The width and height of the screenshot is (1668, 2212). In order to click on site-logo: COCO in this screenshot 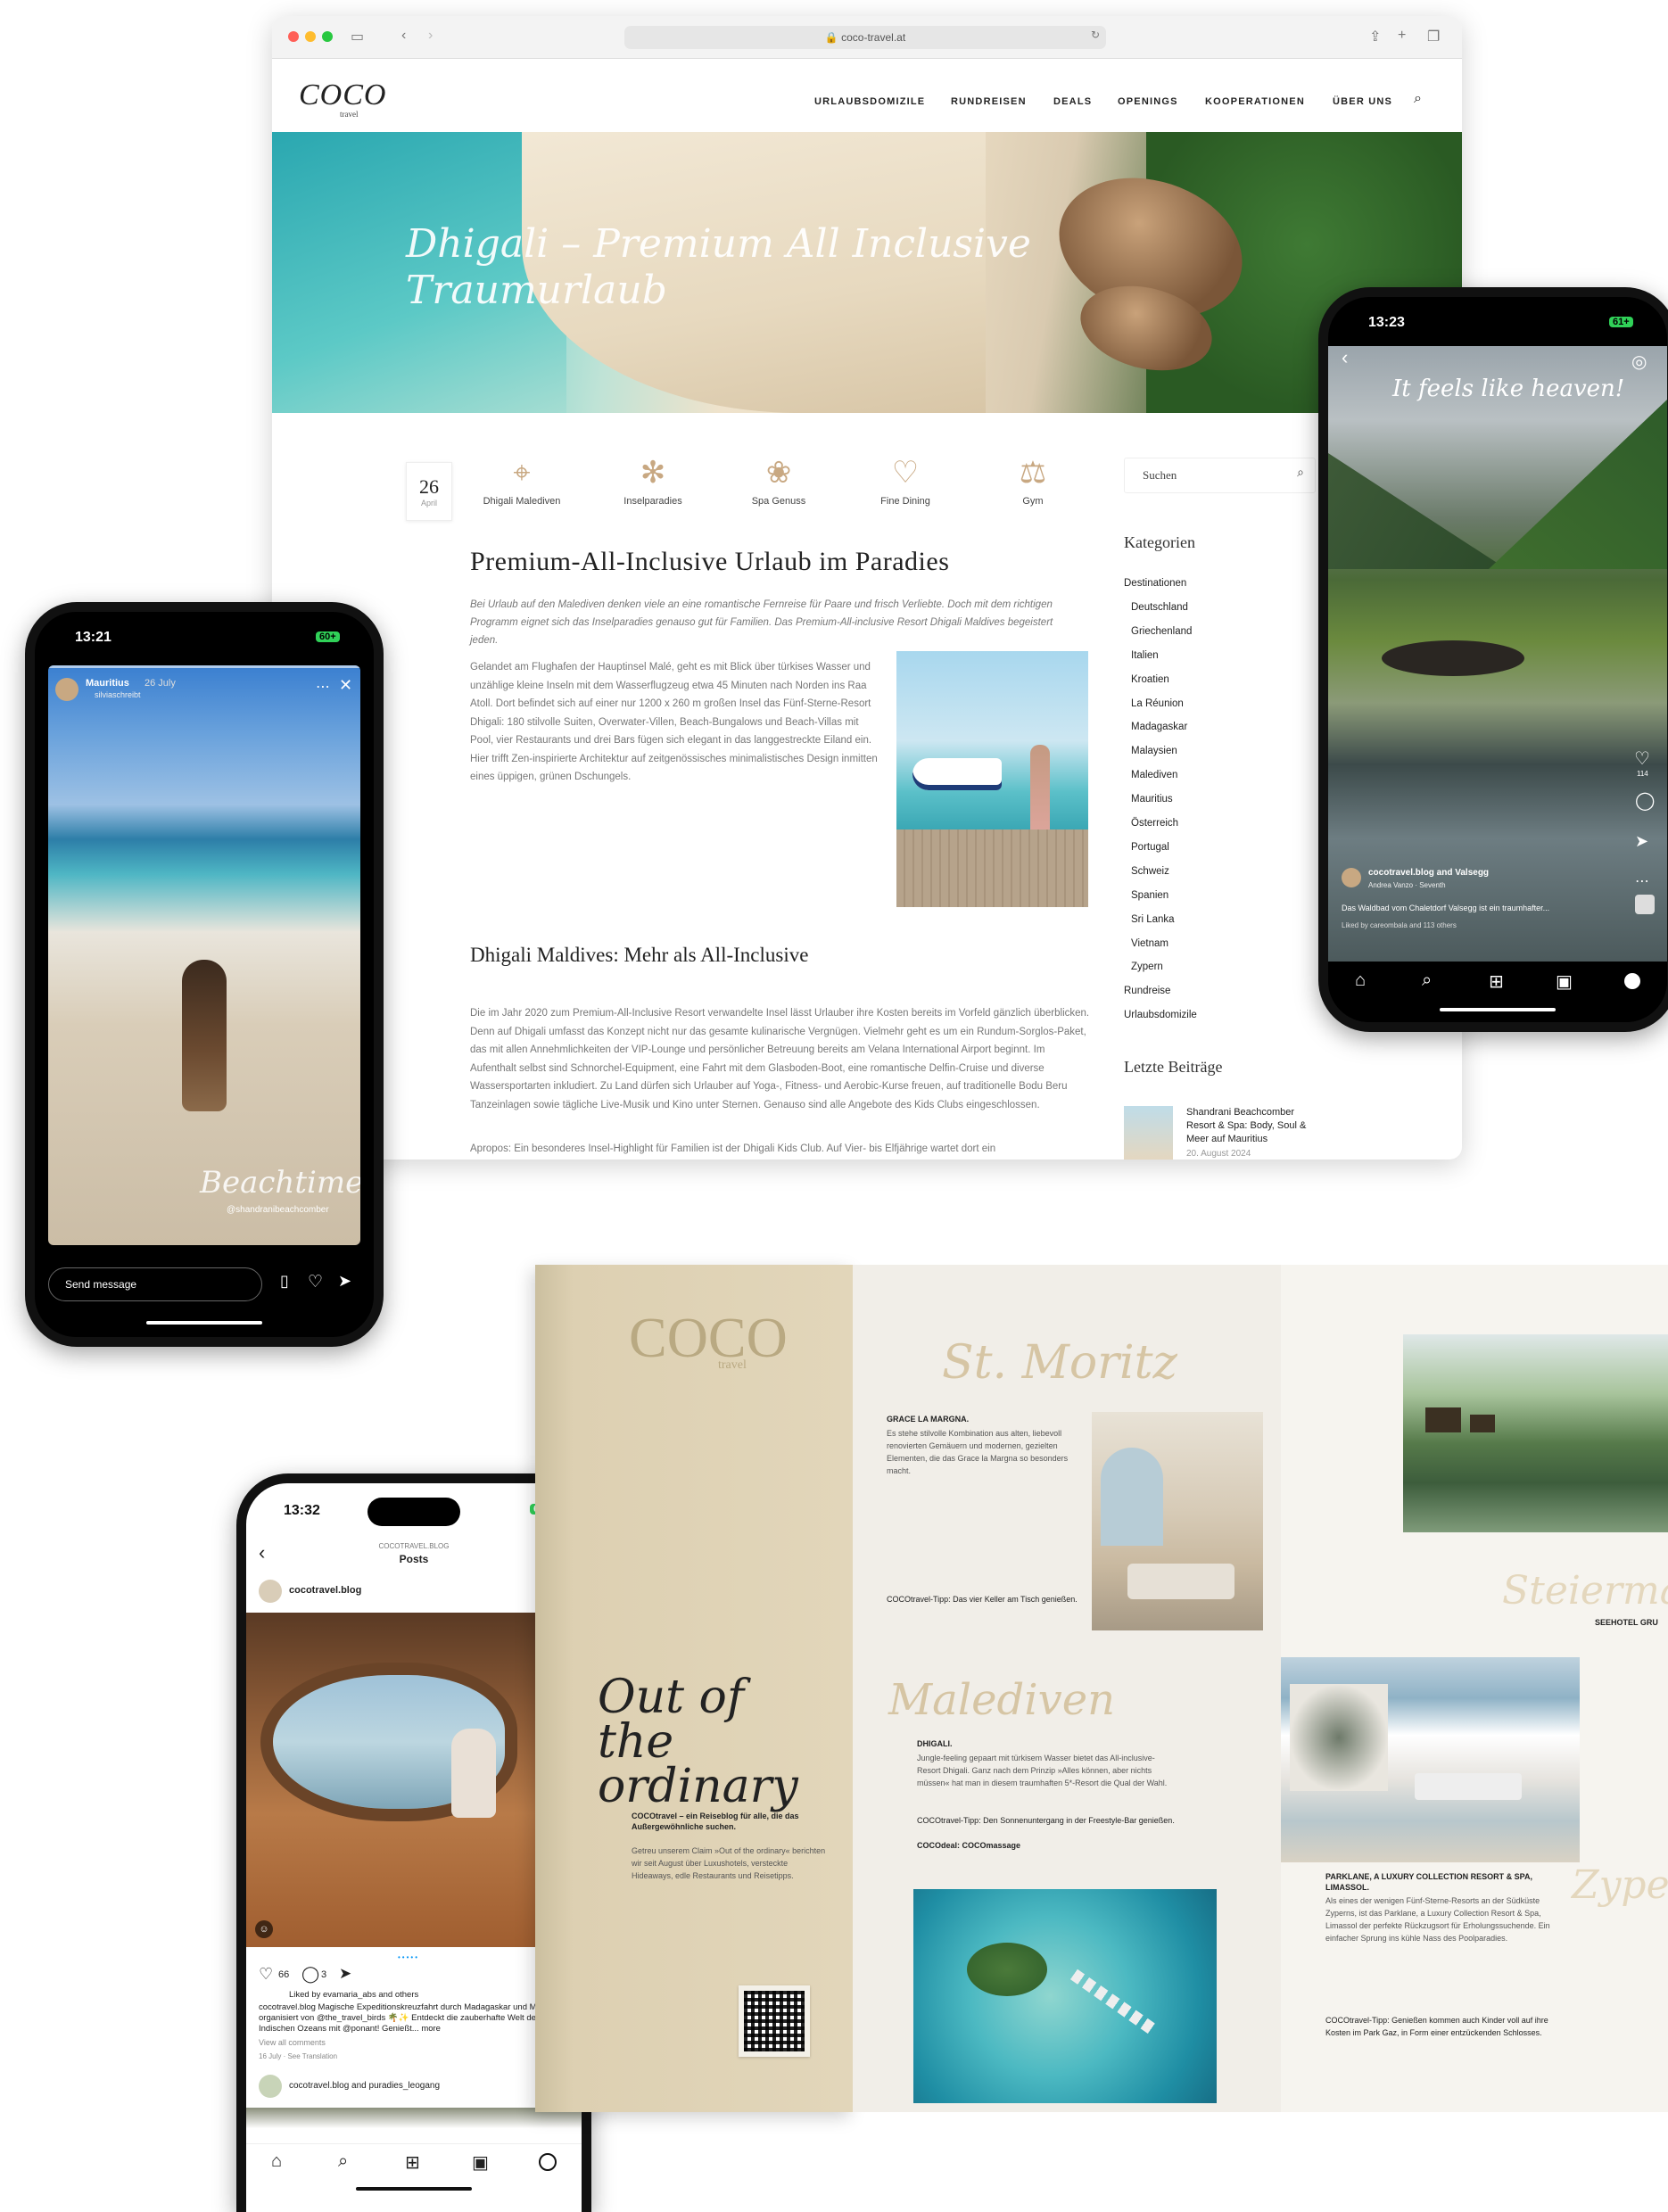, I will do `click(342, 95)`.